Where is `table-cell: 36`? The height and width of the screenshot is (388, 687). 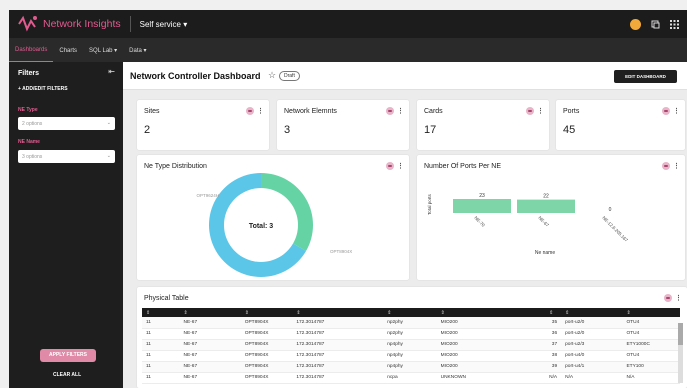
table-cell: 36 is located at coordinates (553, 334).